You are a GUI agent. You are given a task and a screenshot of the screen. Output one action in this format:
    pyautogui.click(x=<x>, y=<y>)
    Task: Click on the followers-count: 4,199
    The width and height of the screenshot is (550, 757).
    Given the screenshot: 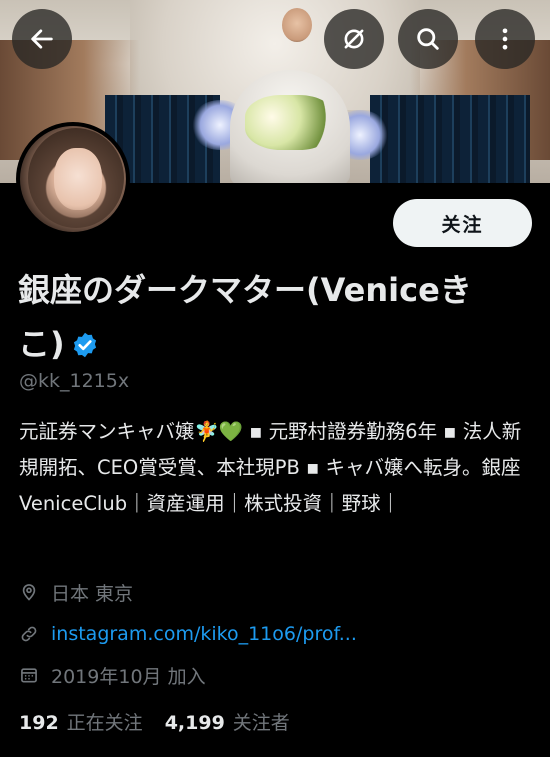 What is the action you would take?
    pyautogui.click(x=194, y=723)
    